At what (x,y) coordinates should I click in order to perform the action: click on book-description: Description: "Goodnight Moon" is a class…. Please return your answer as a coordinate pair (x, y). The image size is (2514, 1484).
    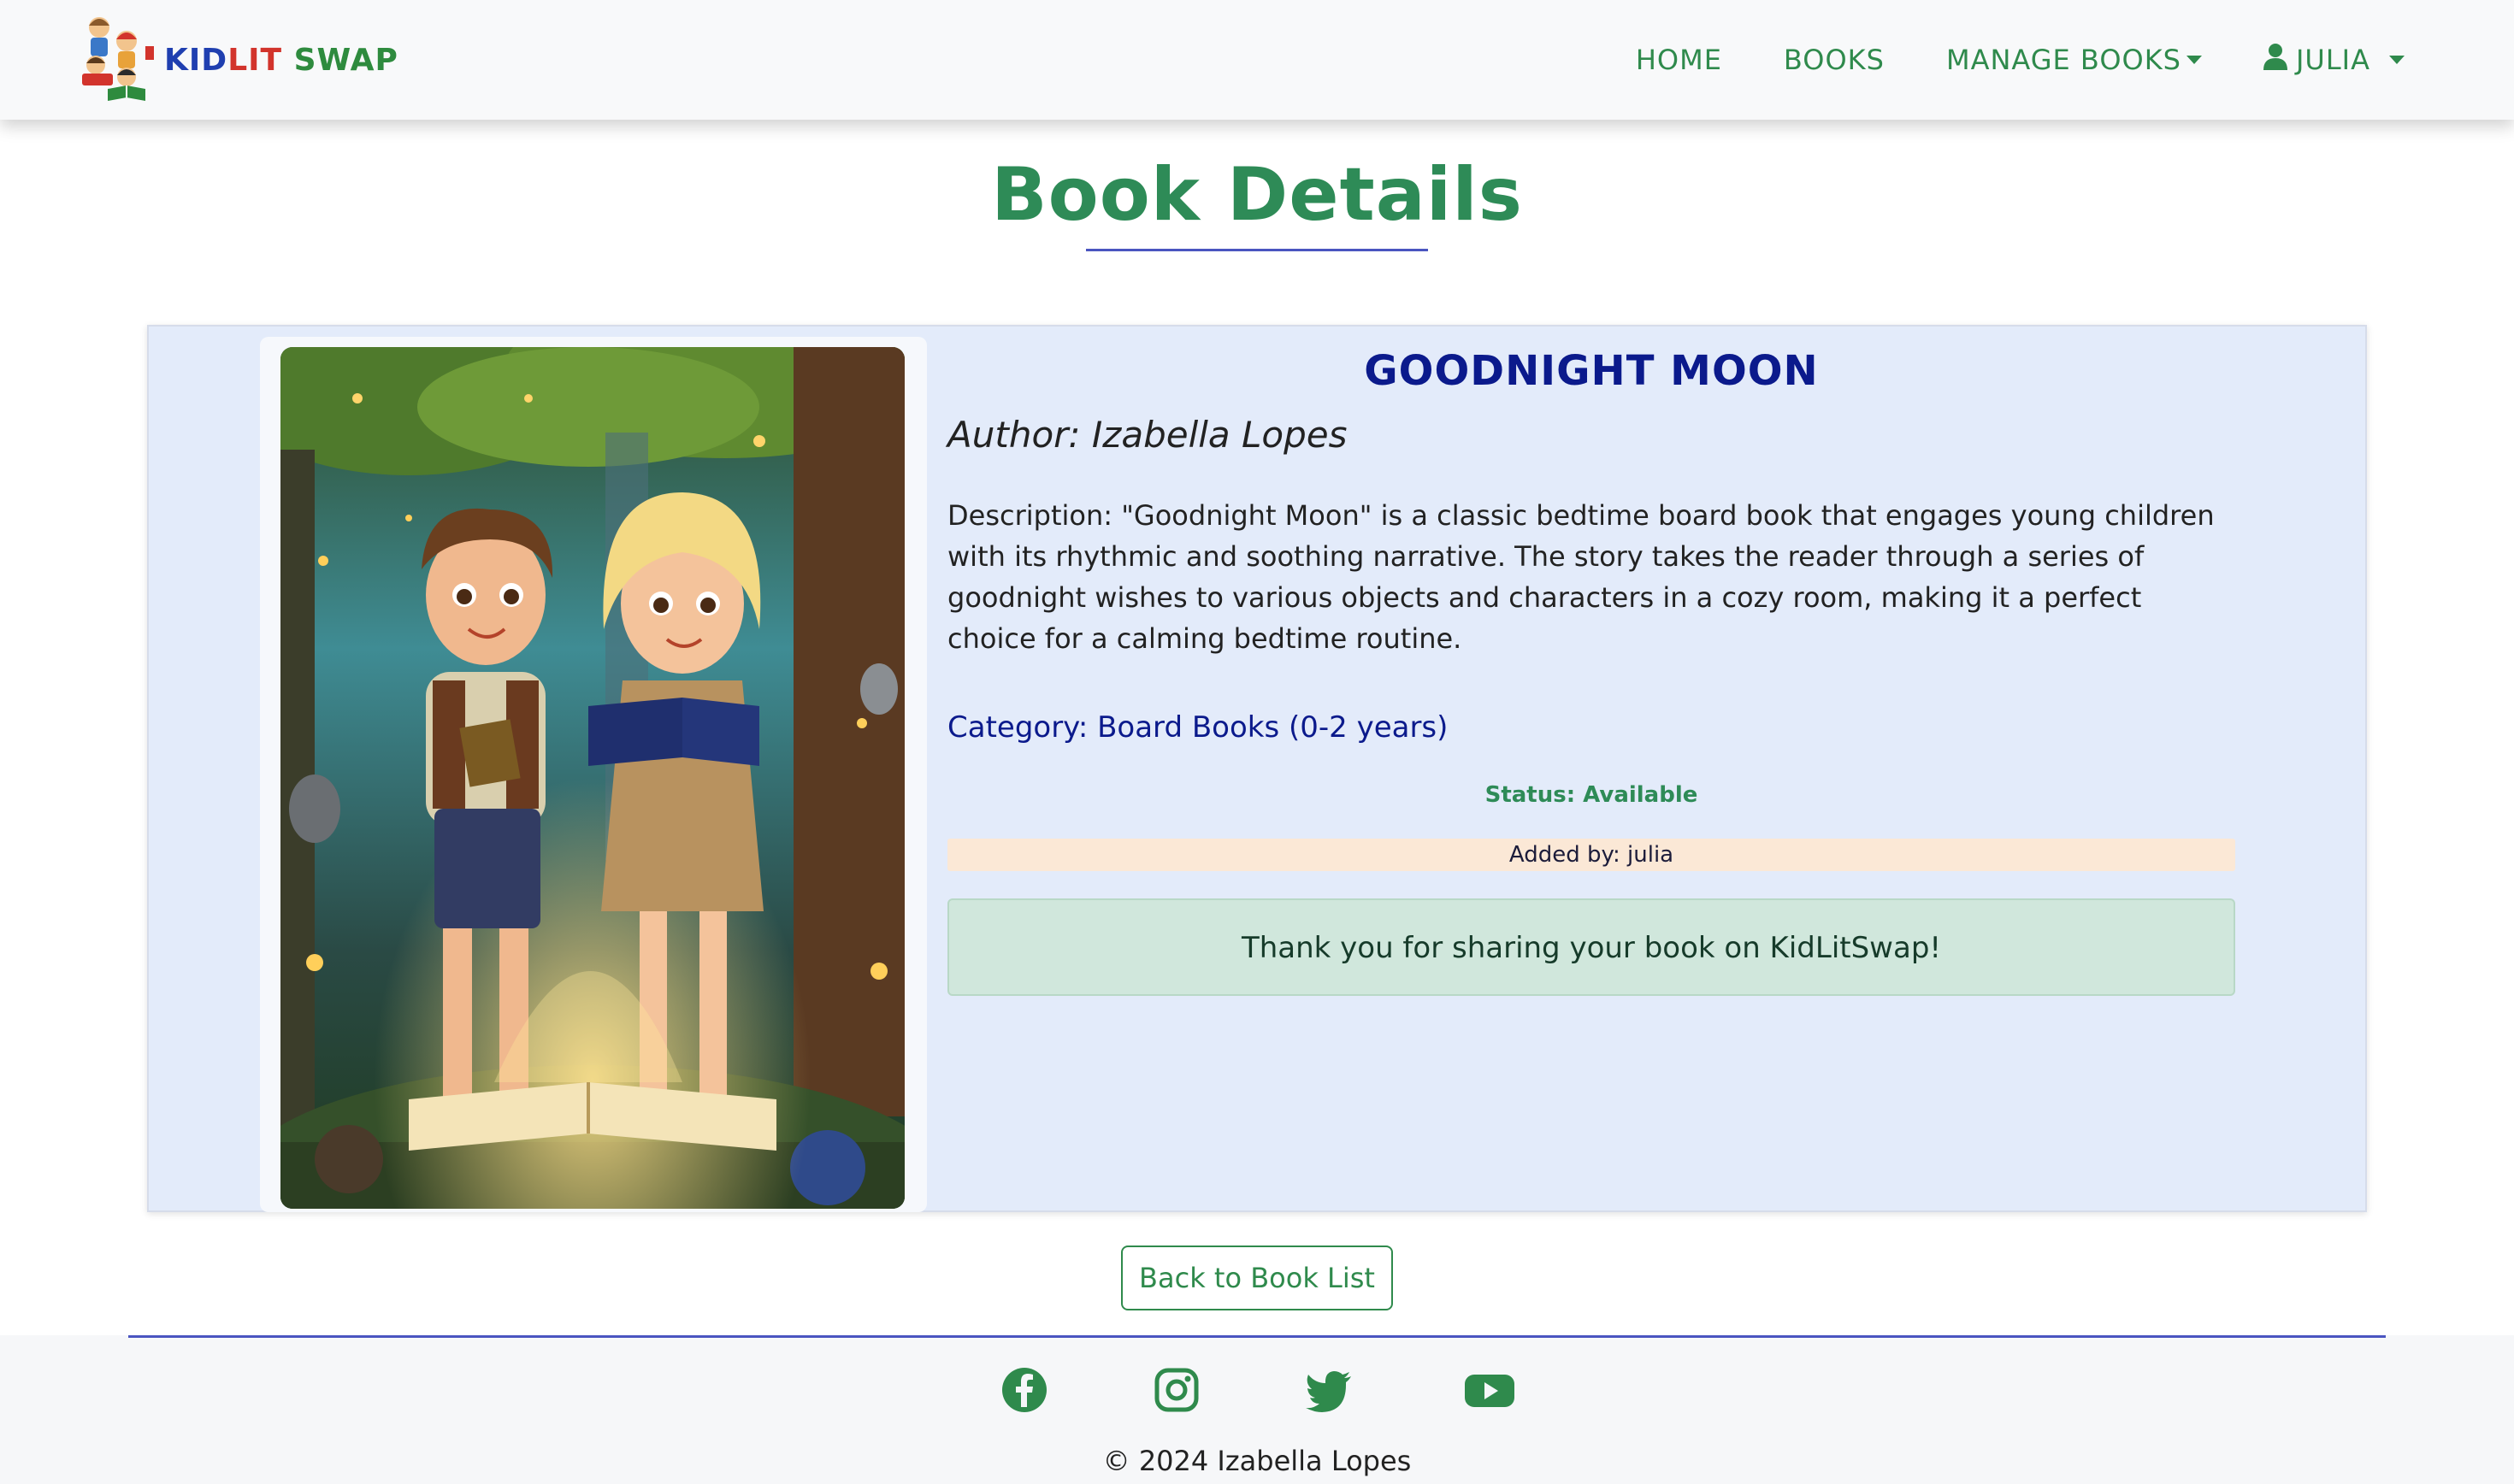
    Looking at the image, I should click on (1581, 577).